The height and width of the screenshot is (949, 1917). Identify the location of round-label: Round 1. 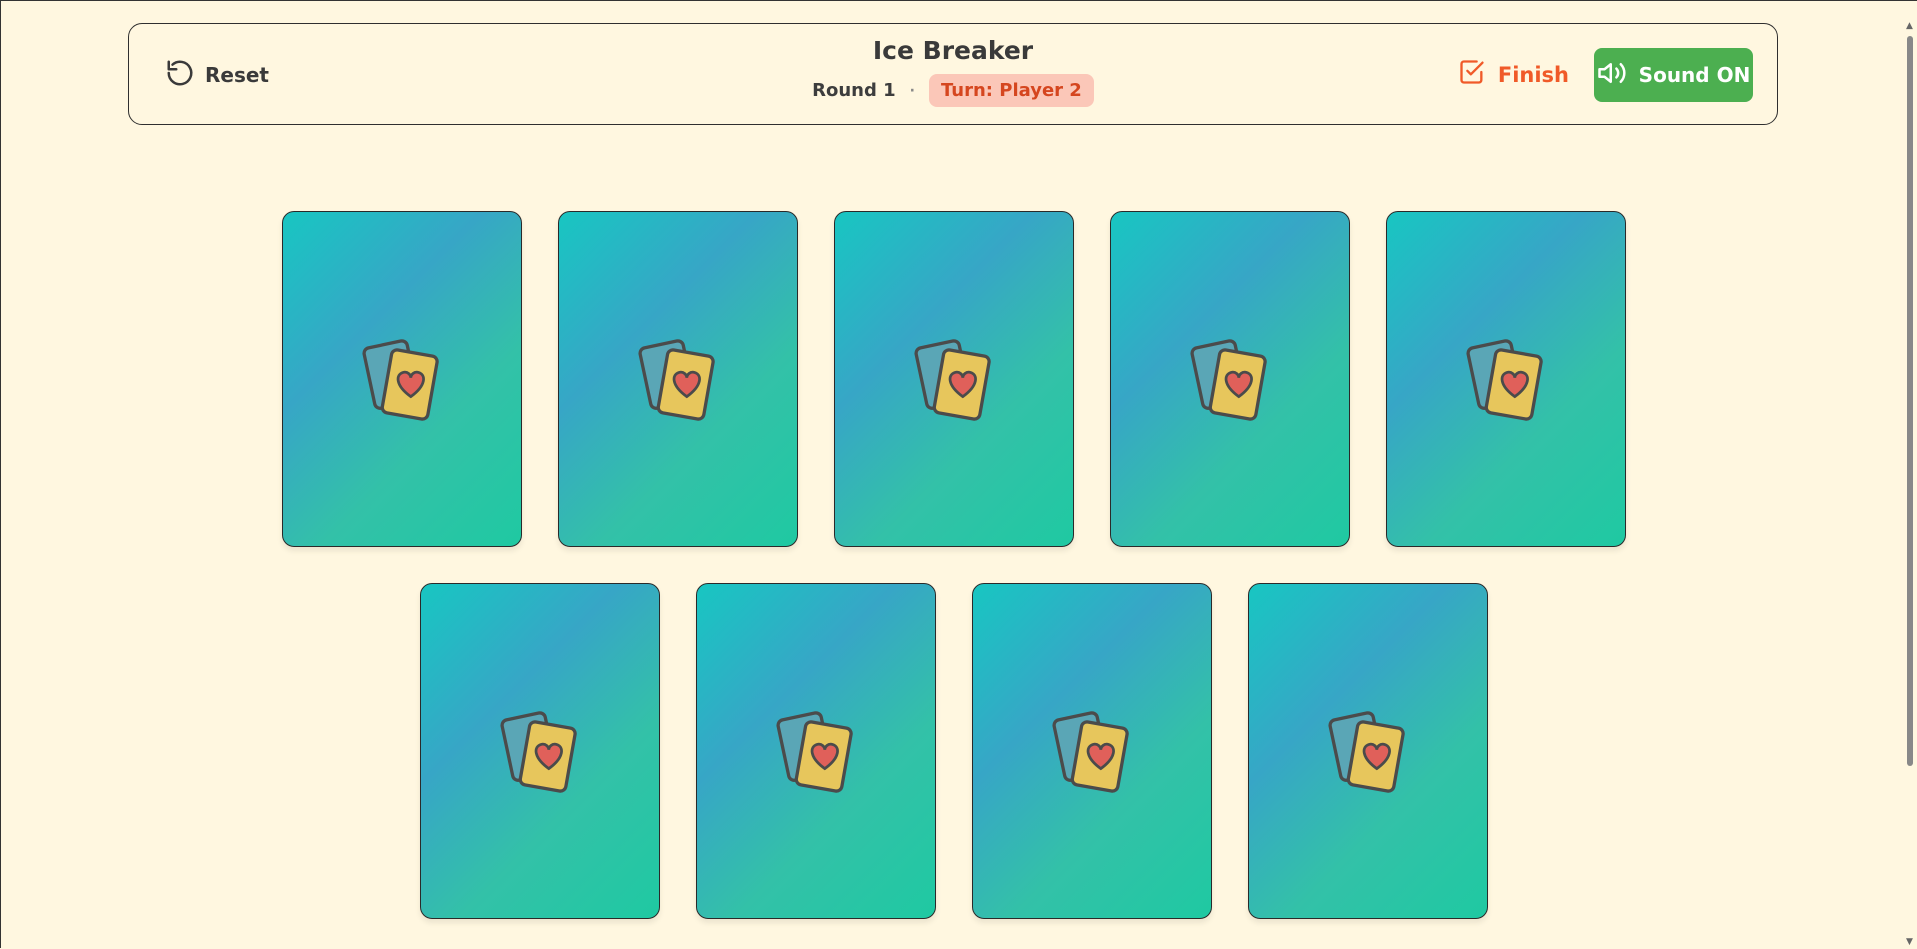
(854, 90).